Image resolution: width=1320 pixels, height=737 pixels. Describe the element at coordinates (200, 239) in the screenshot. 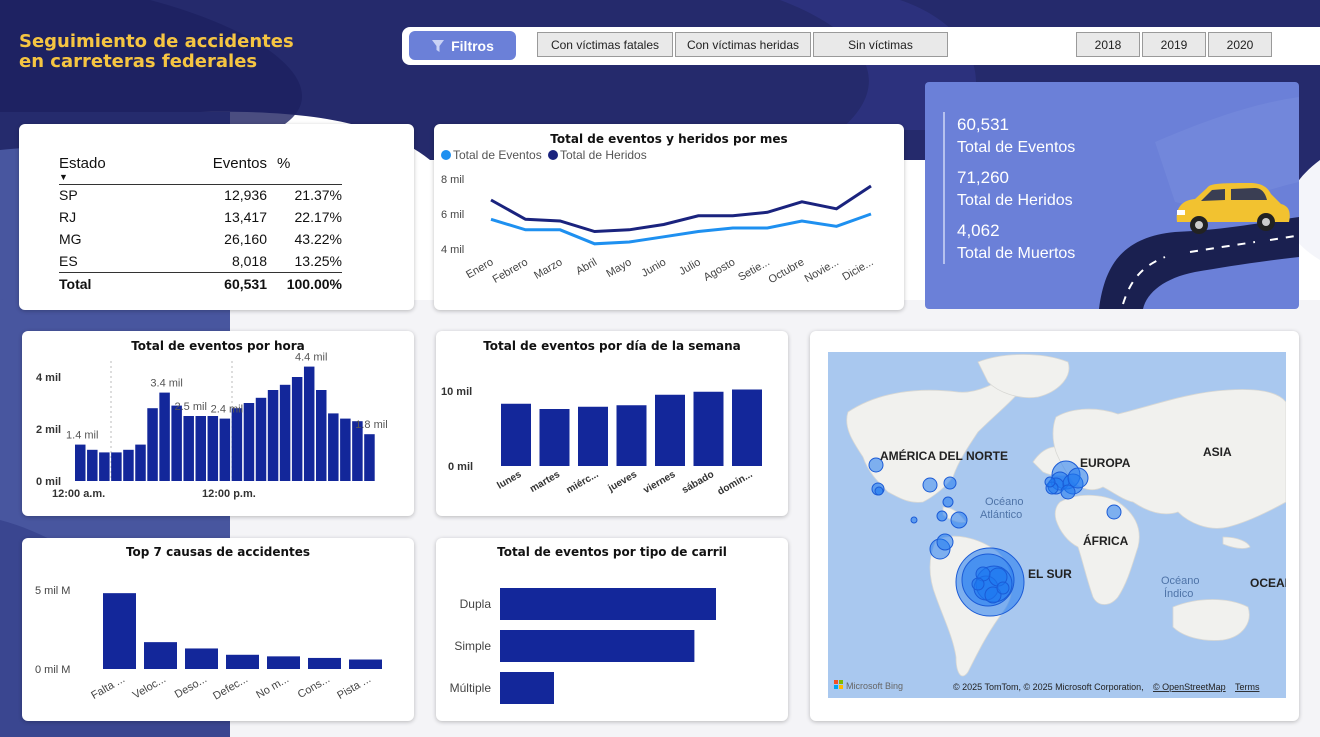

I see `table-row: MG 26,160 43.22%` at that location.